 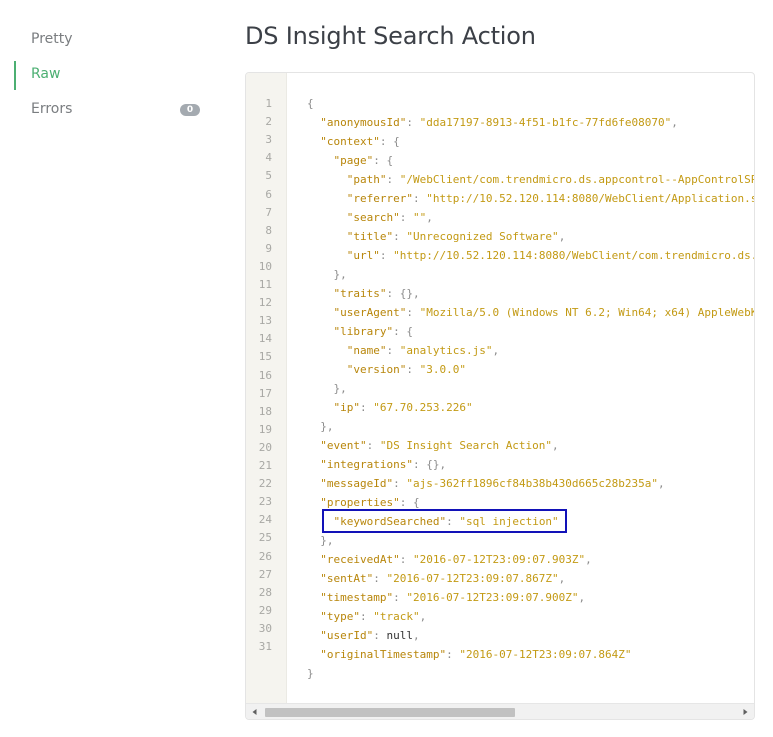 What do you see at coordinates (255, 712) in the screenshot?
I see `chevron-left-icon` at bounding box center [255, 712].